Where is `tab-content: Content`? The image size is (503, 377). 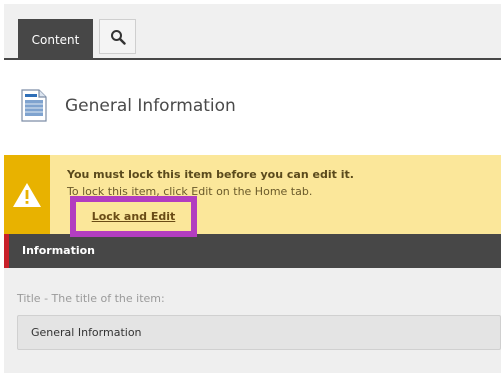 tab-content: Content is located at coordinates (55, 39).